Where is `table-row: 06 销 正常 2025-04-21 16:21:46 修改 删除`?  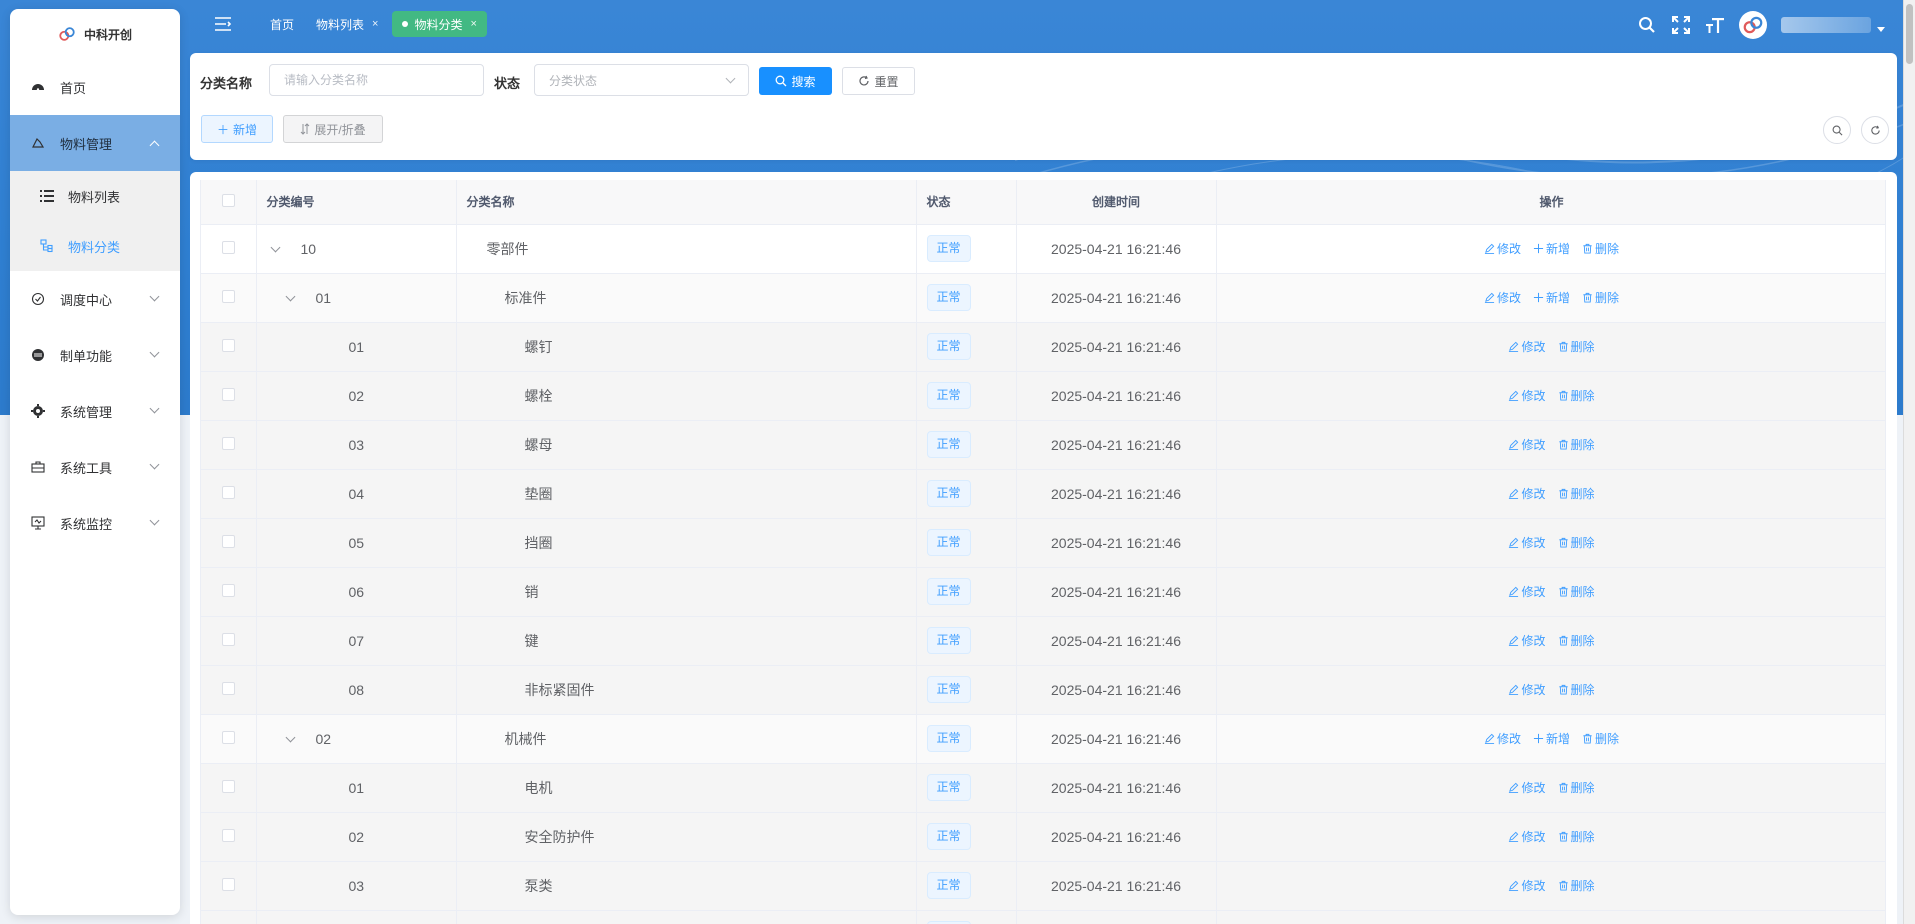 table-row: 06 销 正常 2025-04-21 16:21:46 修改 删除 is located at coordinates (1043, 592).